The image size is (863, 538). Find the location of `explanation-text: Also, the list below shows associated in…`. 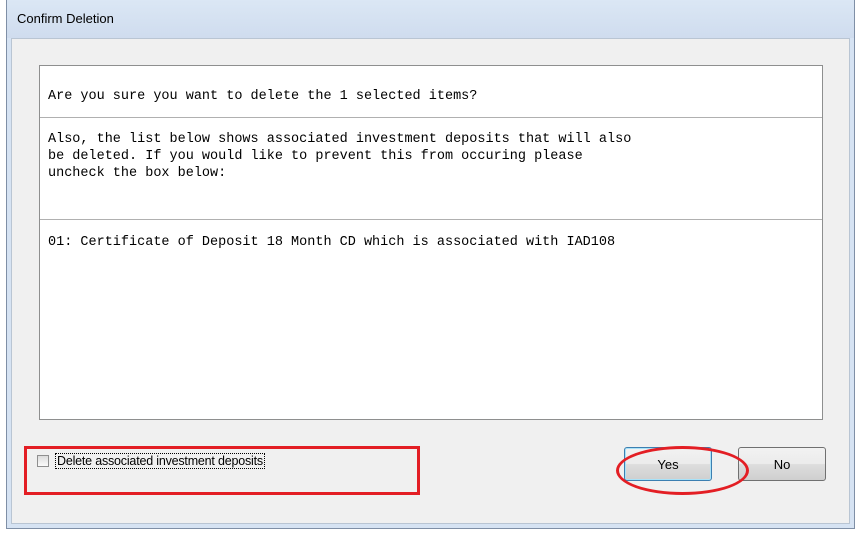

explanation-text: Also, the list below shows associated in… is located at coordinates (340, 156).